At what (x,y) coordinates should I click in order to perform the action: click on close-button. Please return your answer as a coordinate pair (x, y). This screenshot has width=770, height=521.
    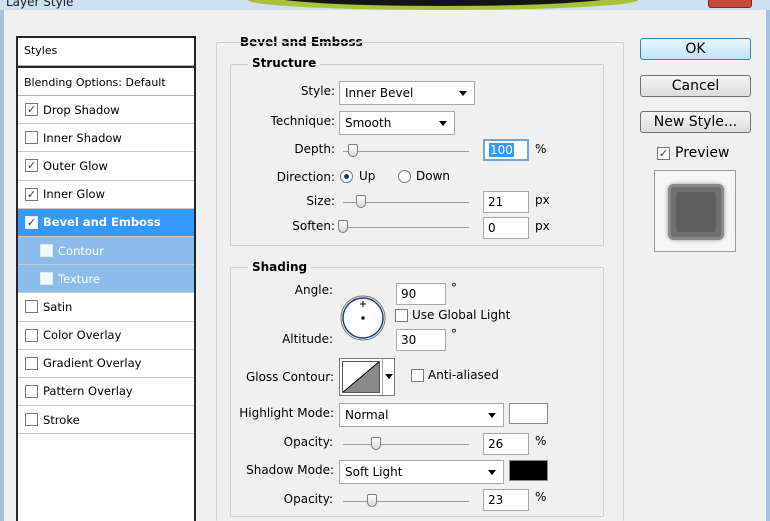
    Looking at the image, I should click on (730, 4).